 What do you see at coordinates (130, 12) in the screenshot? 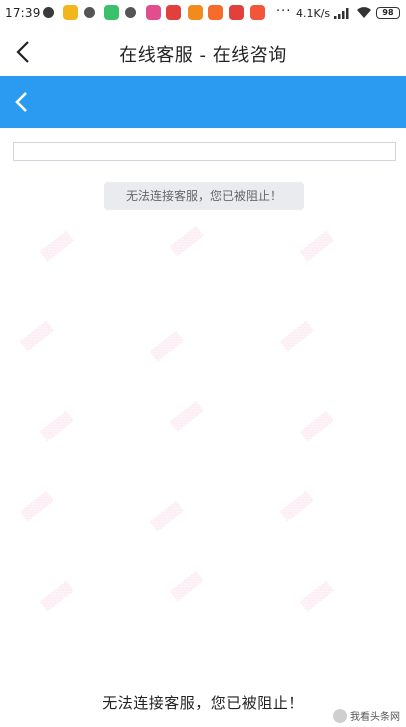
I see `cloud-icon` at bounding box center [130, 12].